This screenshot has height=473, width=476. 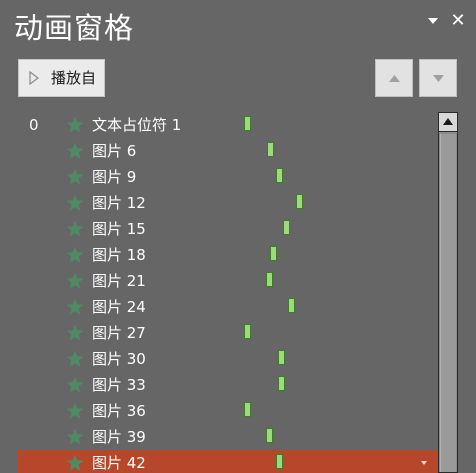 What do you see at coordinates (228, 151) in the screenshot?
I see `animation-item: 图片 6` at bounding box center [228, 151].